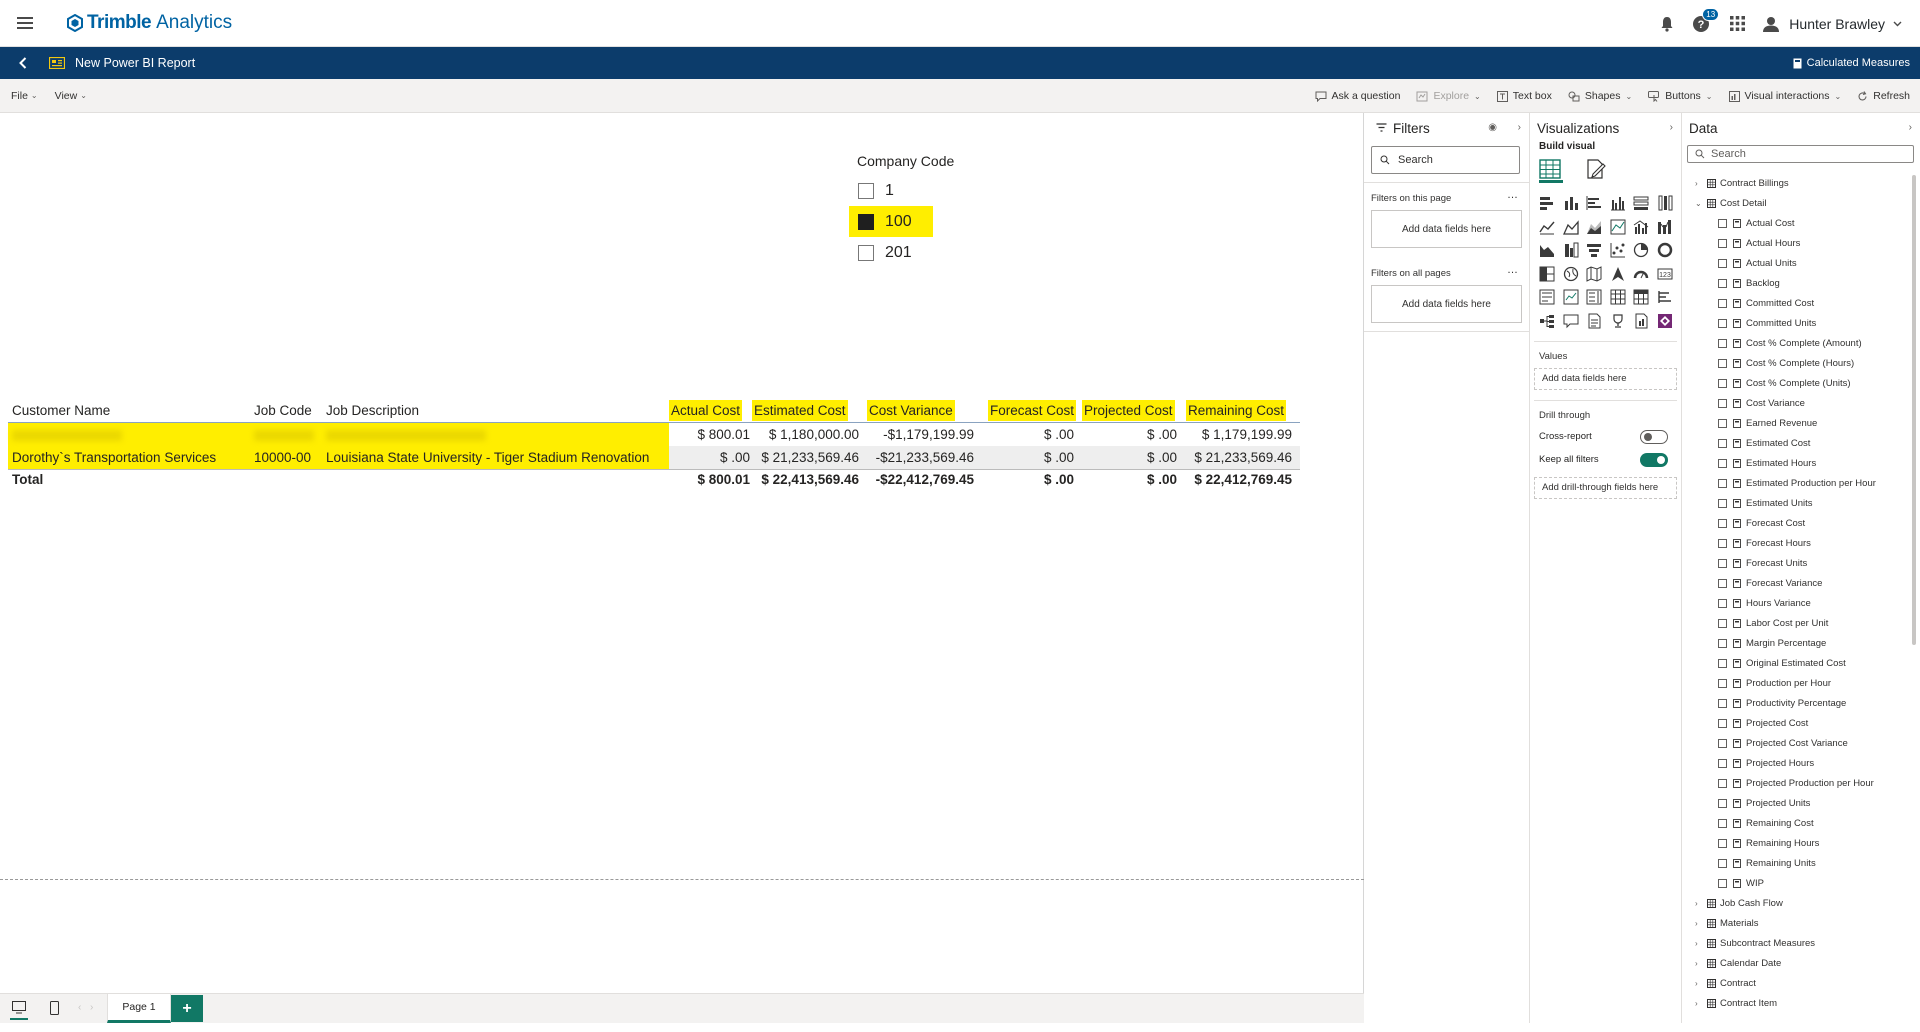 This screenshot has height=1032, width=1920. I want to click on data-field-item: Remaining Units, so click(1801, 863).